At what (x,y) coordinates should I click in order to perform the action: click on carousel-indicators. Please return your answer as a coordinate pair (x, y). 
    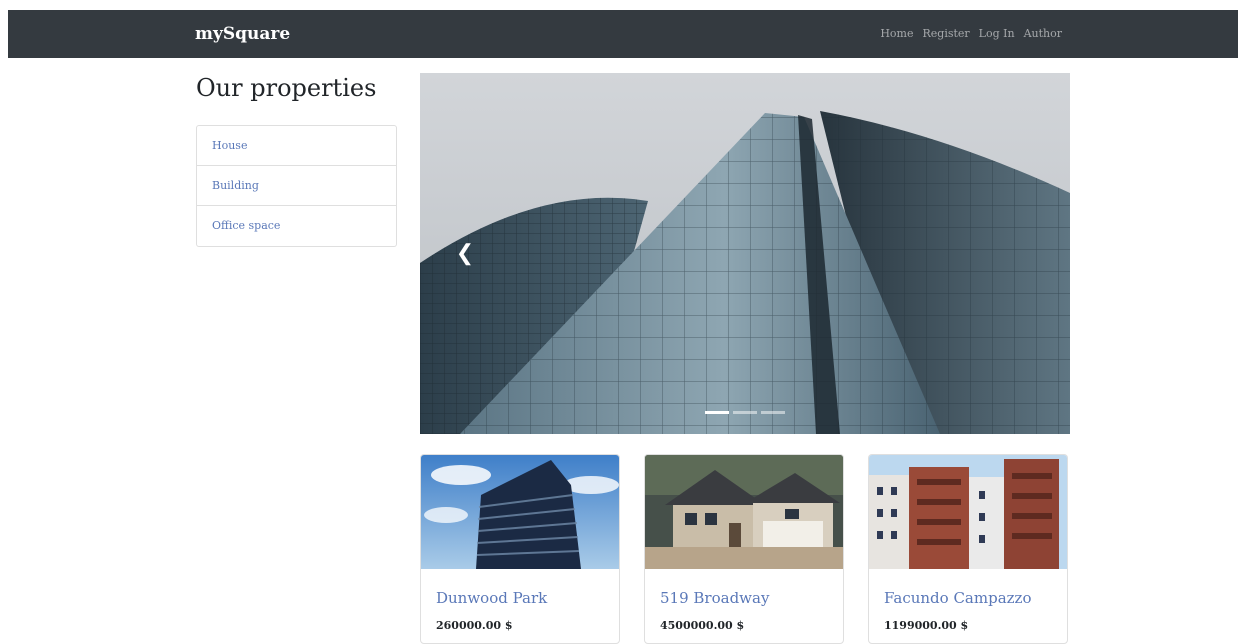
    Looking at the image, I should click on (745, 412).